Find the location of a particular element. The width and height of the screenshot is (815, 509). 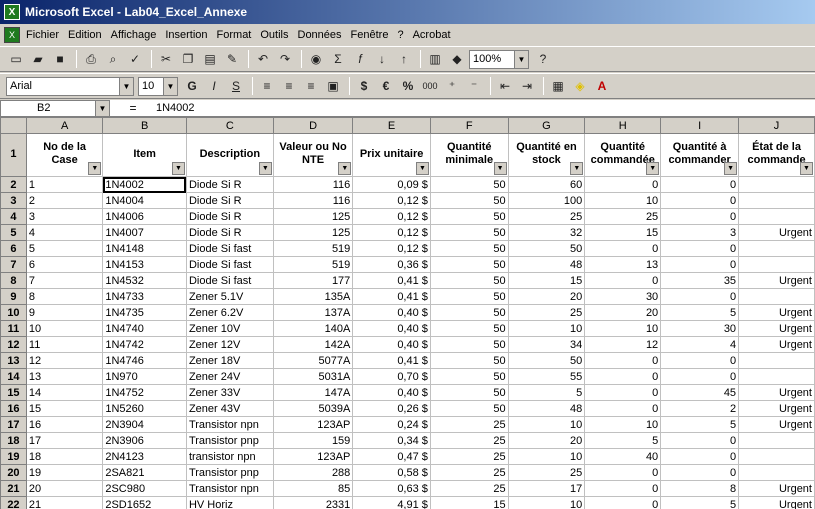

cell: 5 is located at coordinates (64, 248).